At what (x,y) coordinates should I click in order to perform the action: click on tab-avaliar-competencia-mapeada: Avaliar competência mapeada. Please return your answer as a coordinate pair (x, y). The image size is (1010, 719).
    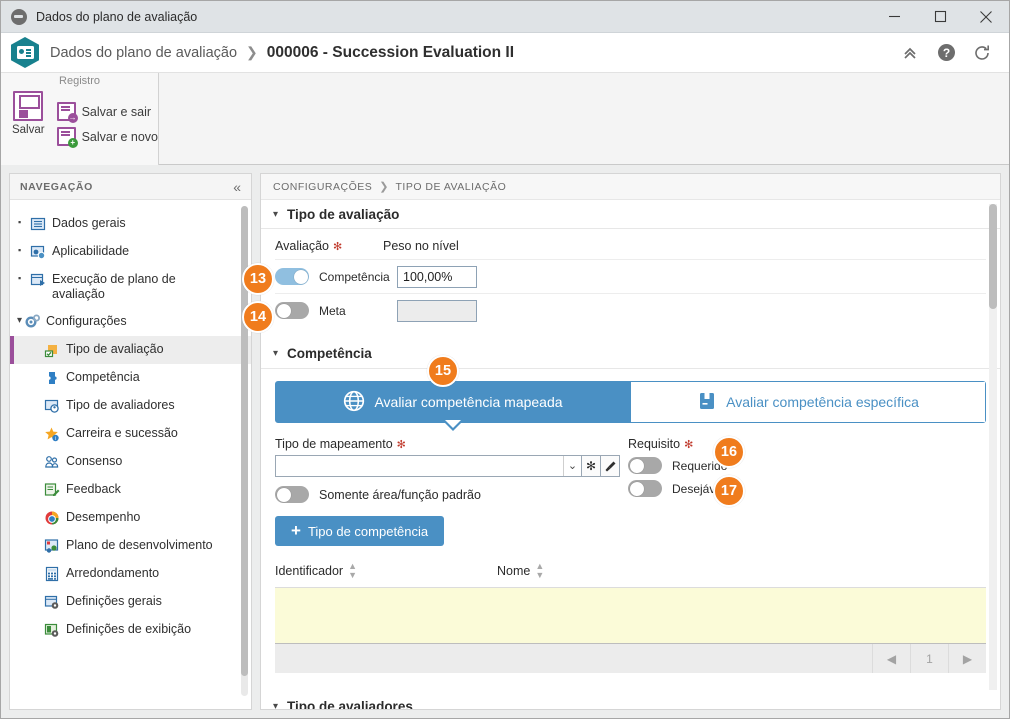
    Looking at the image, I should click on (453, 406).